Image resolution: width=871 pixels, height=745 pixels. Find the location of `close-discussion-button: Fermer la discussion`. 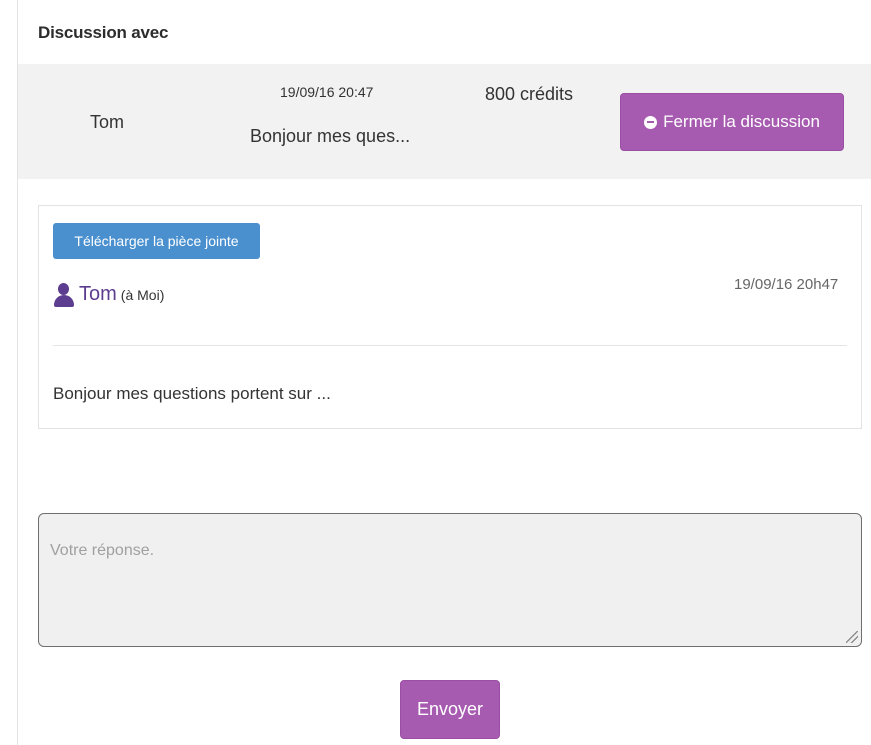

close-discussion-button: Fermer la discussion is located at coordinates (732, 122).